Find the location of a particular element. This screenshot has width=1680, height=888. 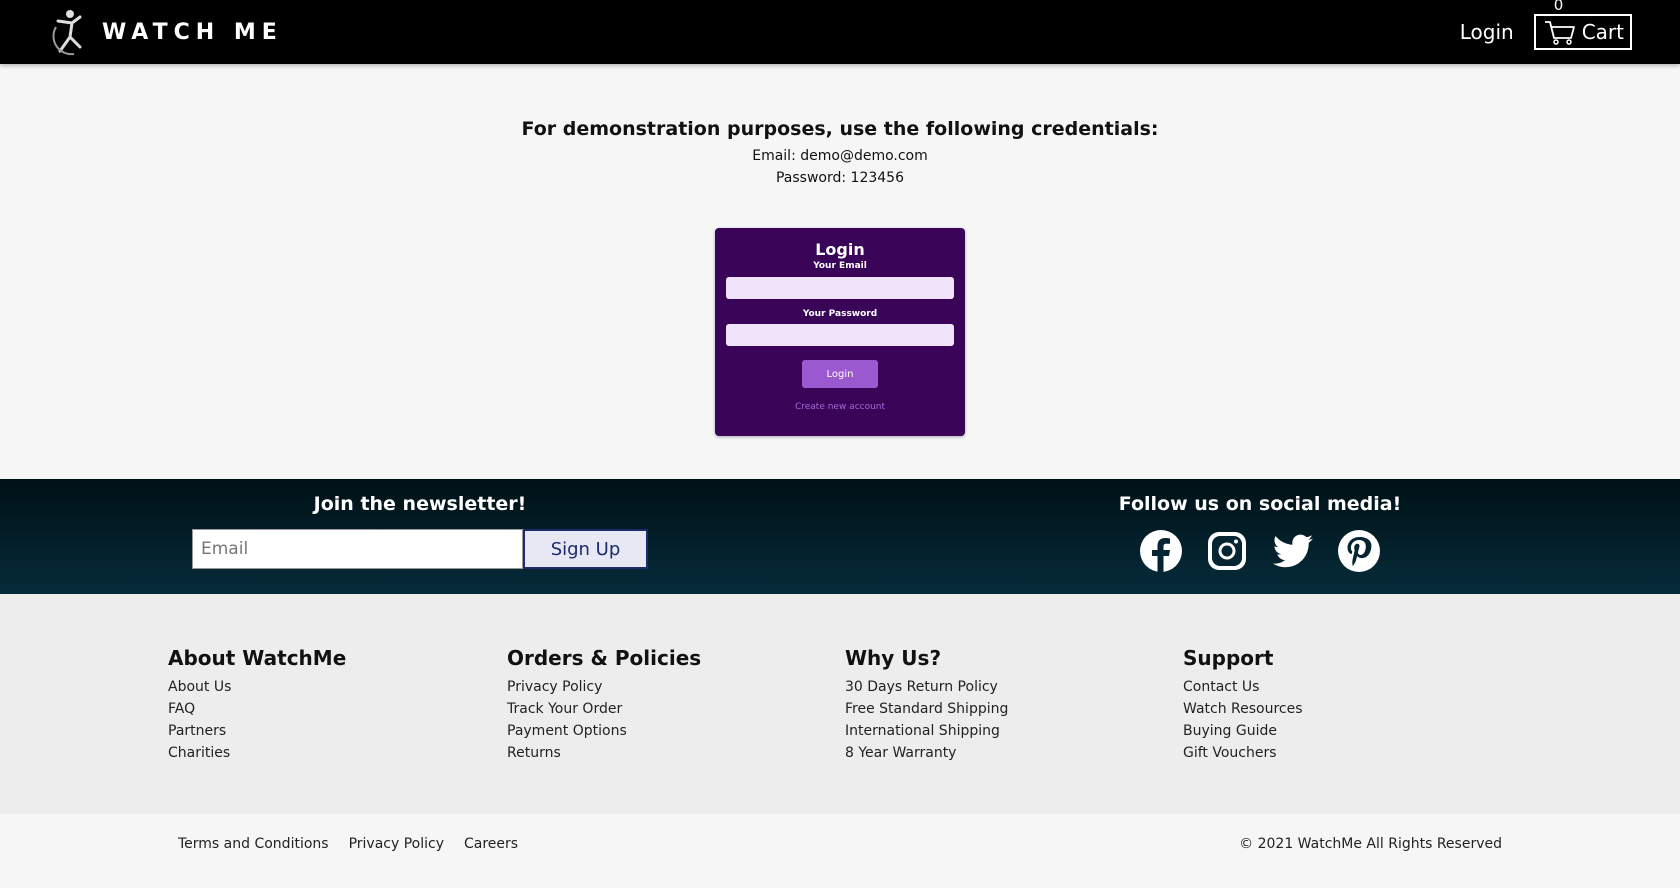

footer-link-privacy-policy: Privacy Policy is located at coordinates (604, 687).